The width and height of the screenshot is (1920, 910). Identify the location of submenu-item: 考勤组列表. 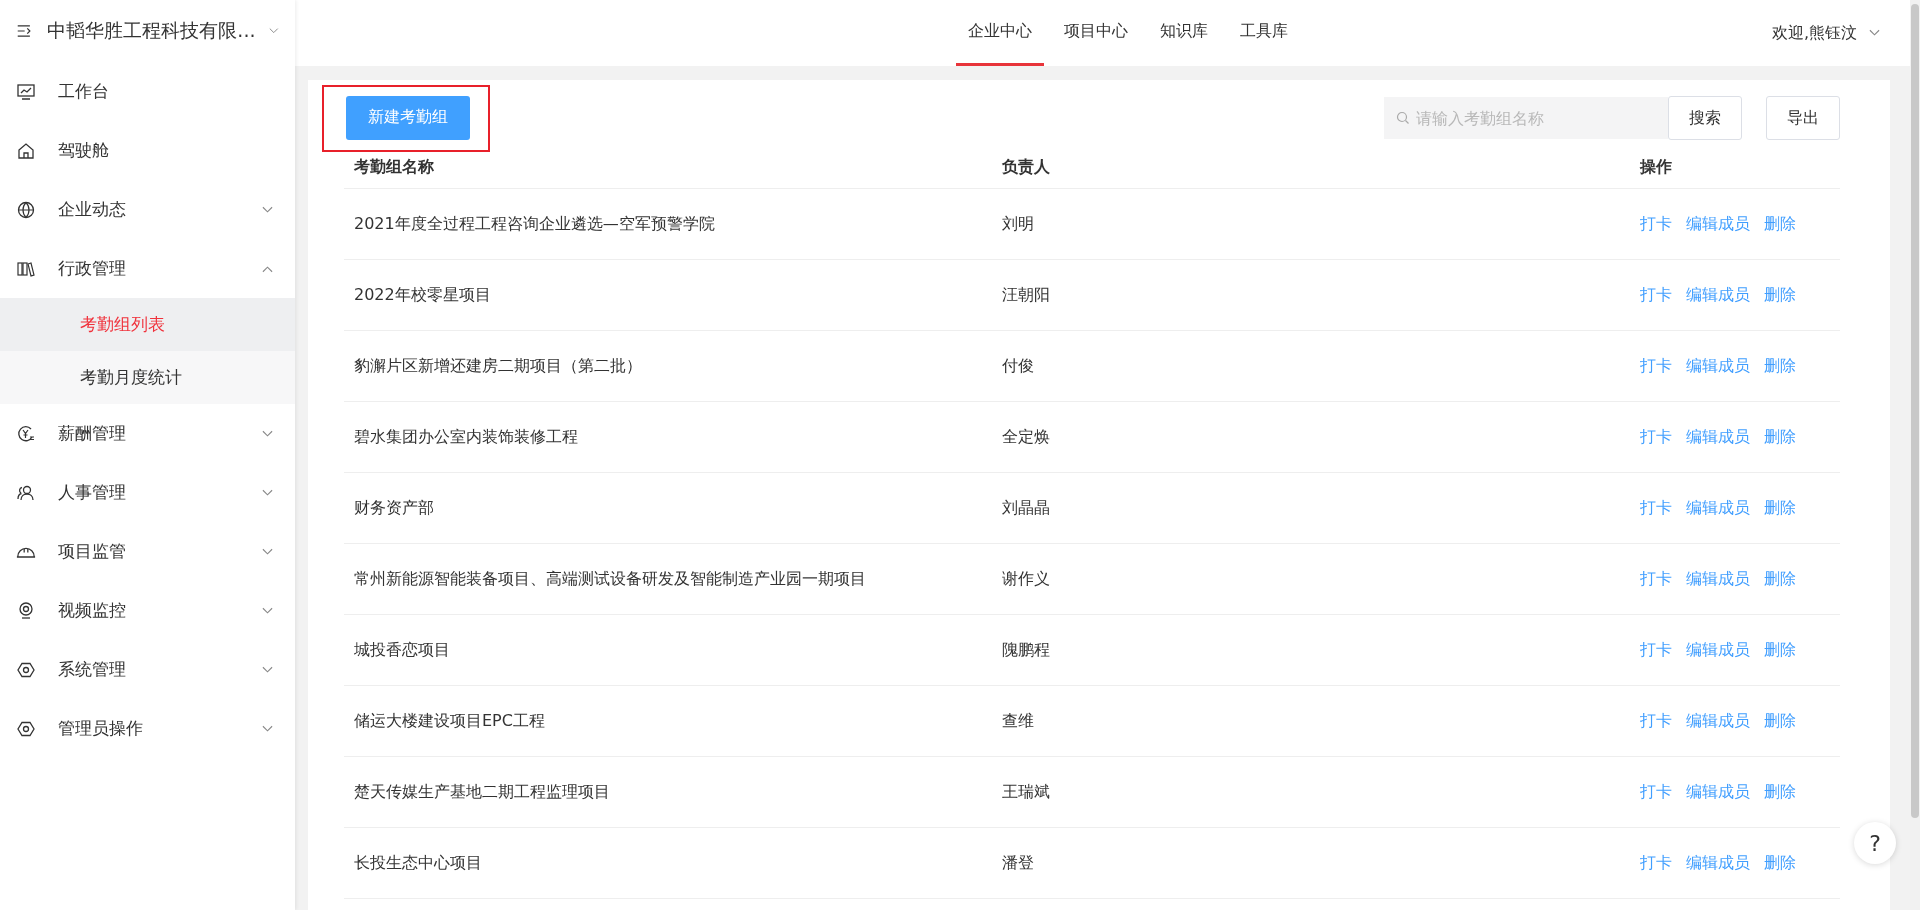
(147, 324).